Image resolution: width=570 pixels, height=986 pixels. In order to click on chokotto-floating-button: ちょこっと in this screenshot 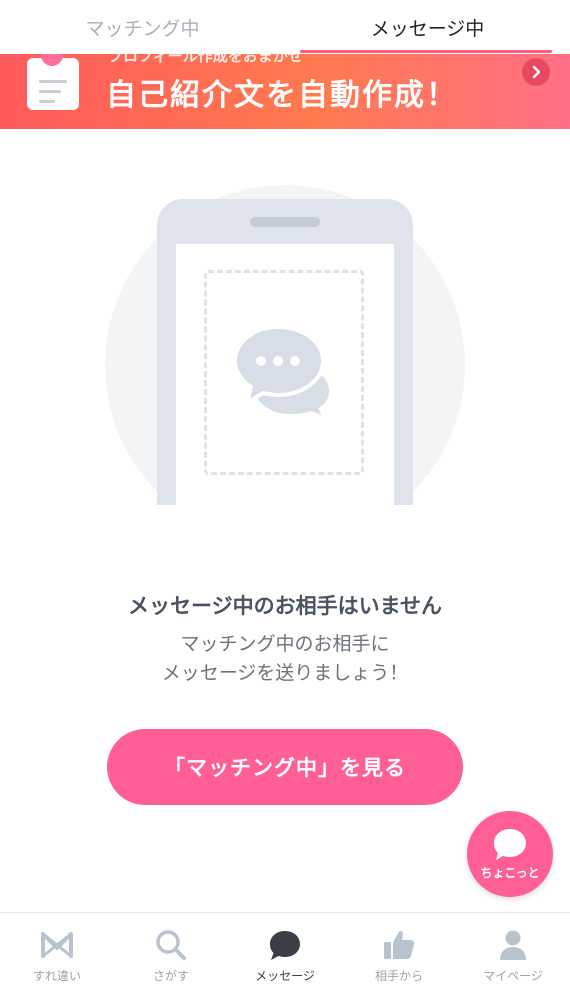, I will do `click(510, 854)`.